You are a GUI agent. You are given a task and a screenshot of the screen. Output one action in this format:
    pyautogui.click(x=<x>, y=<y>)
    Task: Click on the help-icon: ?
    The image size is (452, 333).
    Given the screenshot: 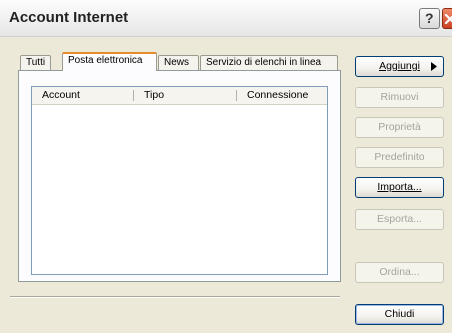 What is the action you would take?
    pyautogui.click(x=429, y=18)
    